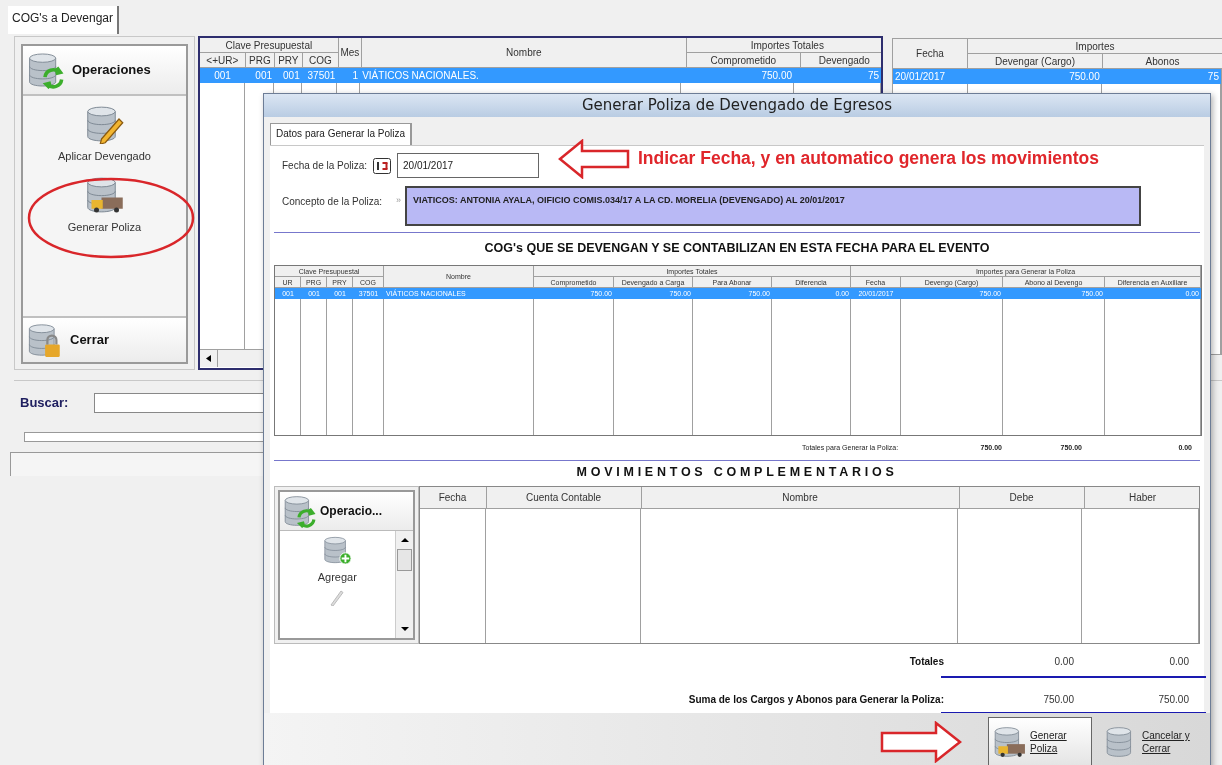 This screenshot has width=1222, height=765. Describe the element at coordinates (468, 165) in the screenshot. I see `date-field: 20/01/2017` at that location.